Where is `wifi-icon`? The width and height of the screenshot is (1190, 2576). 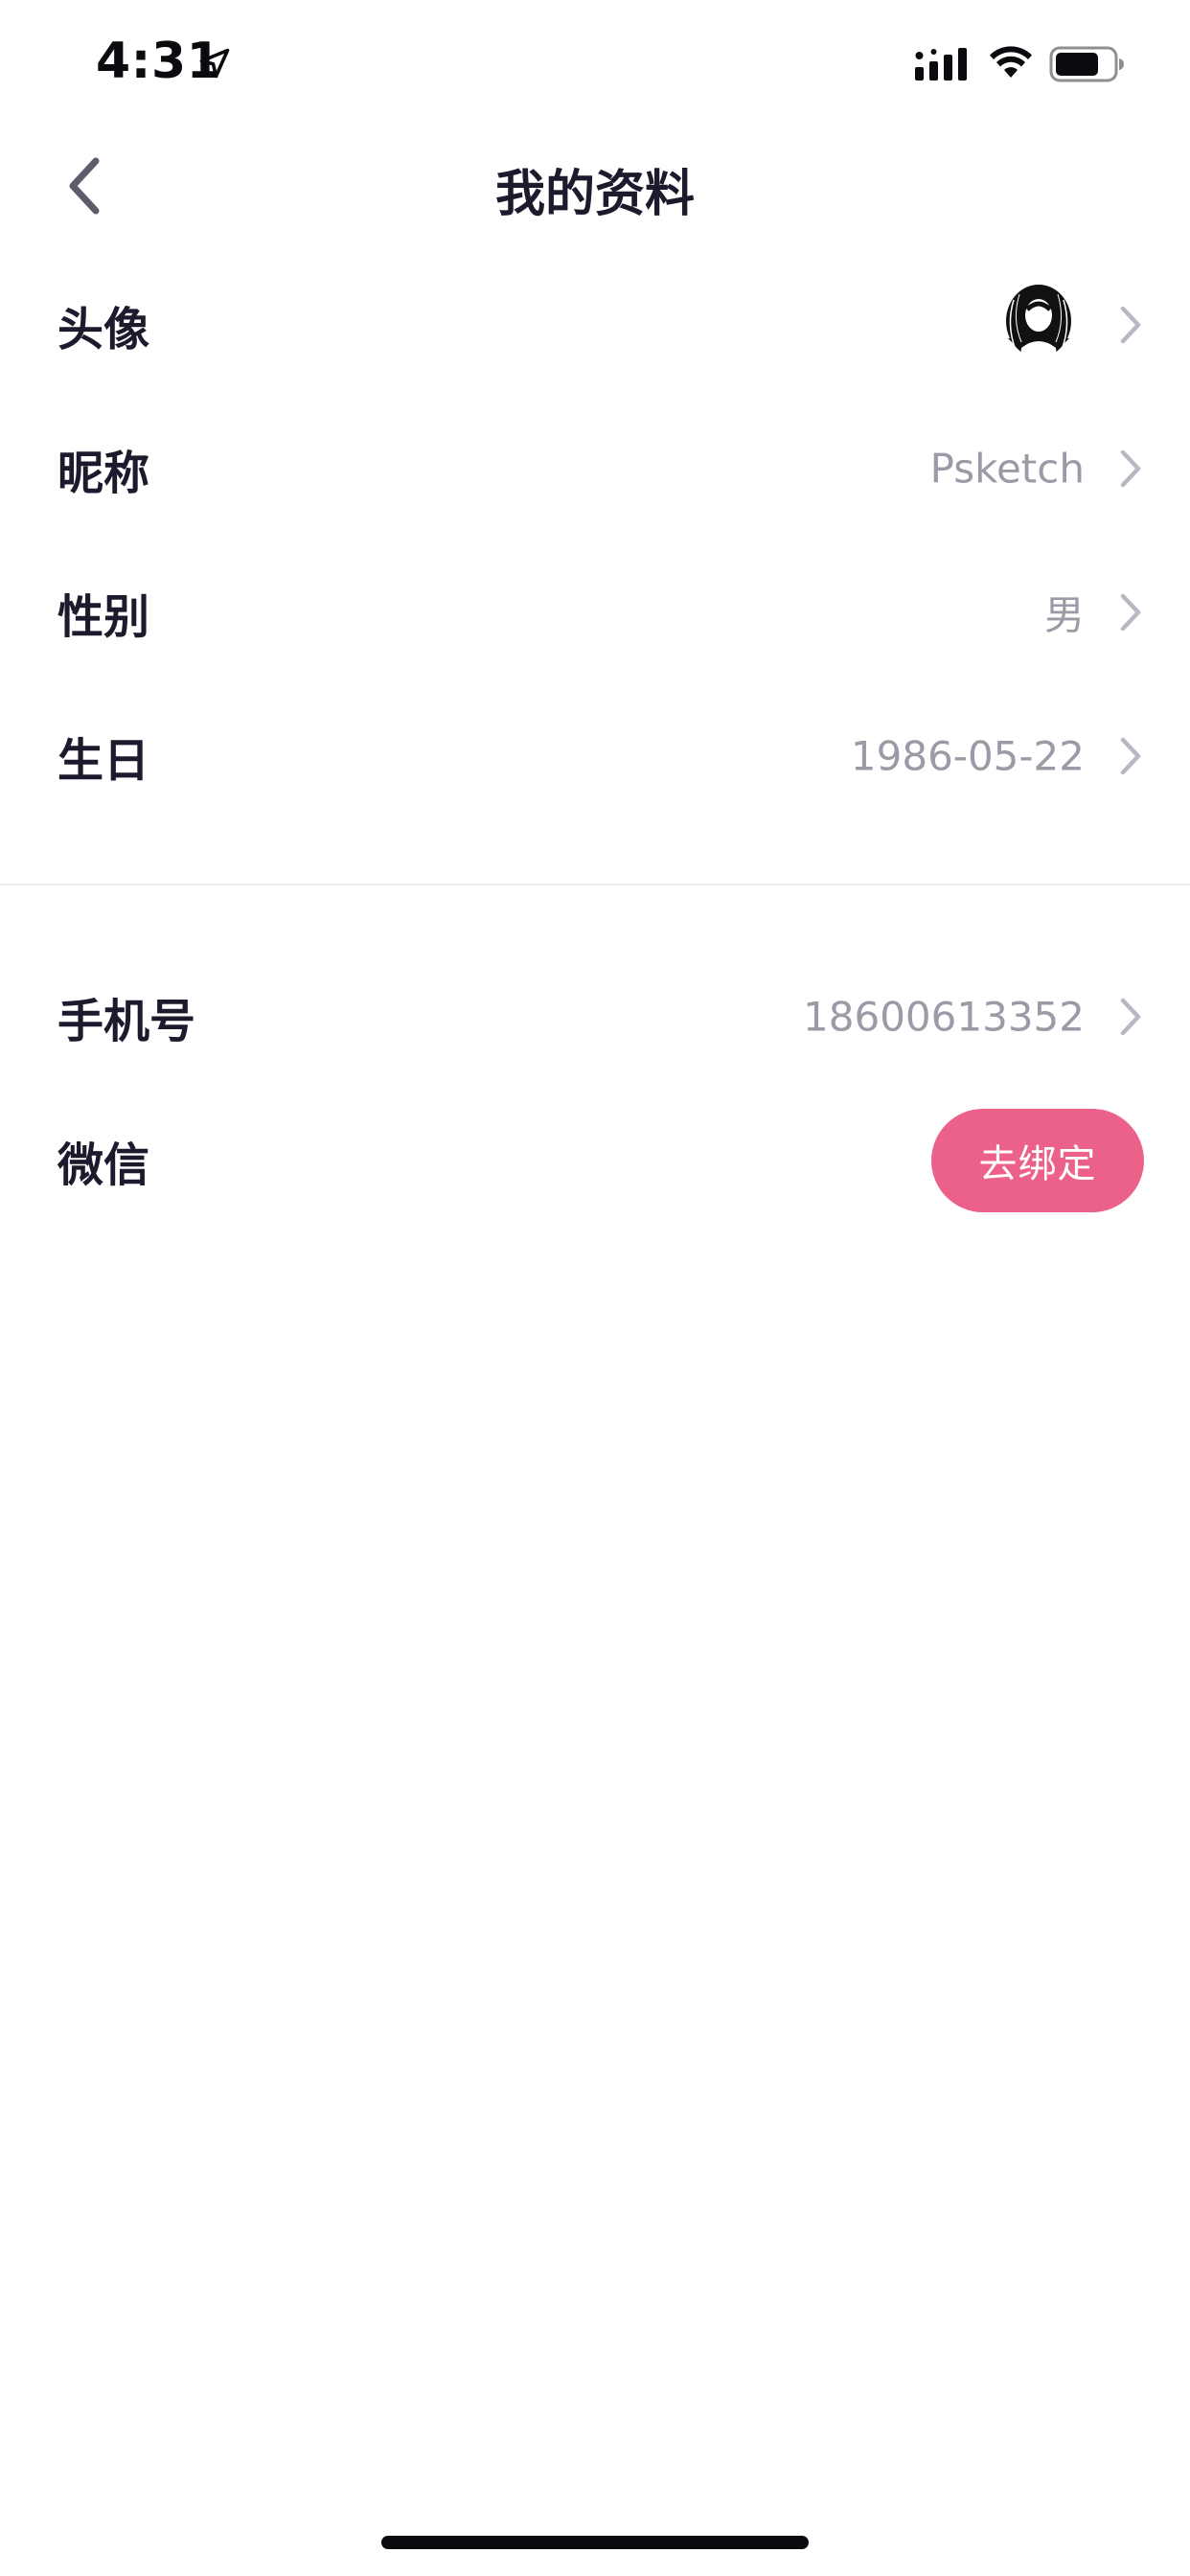
wifi-icon is located at coordinates (1011, 62).